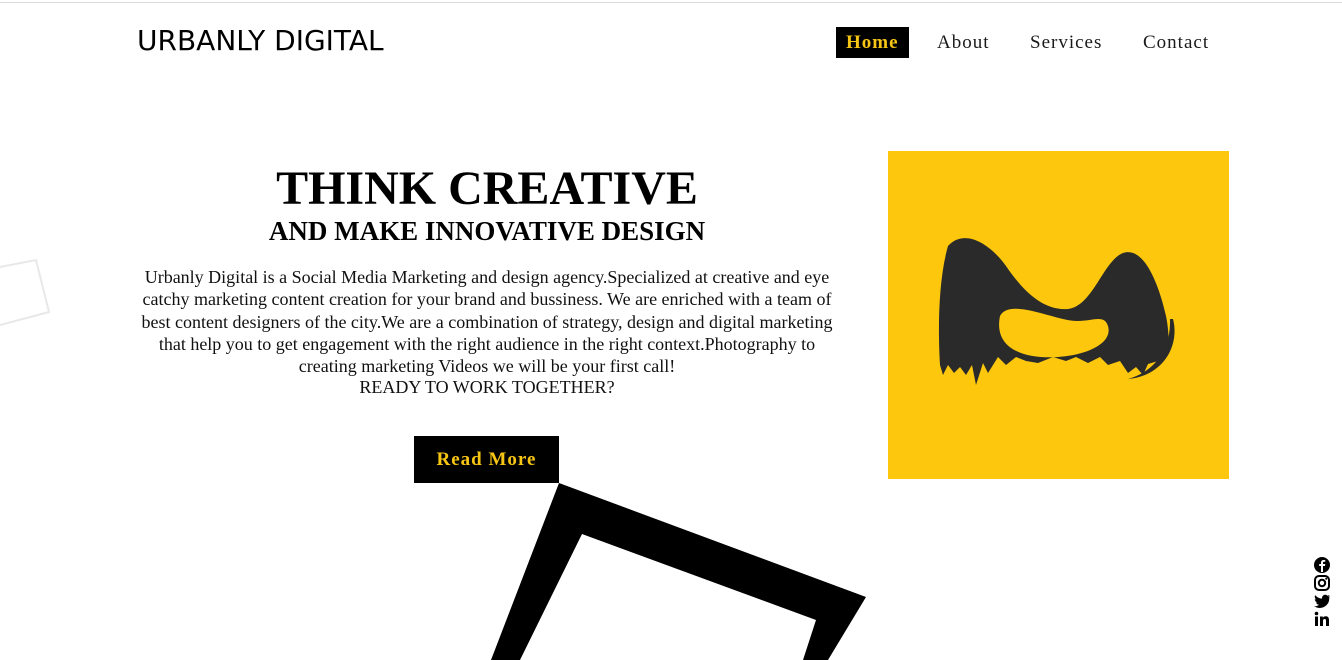 The width and height of the screenshot is (1342, 660). I want to click on top-border, so click(671, 2).